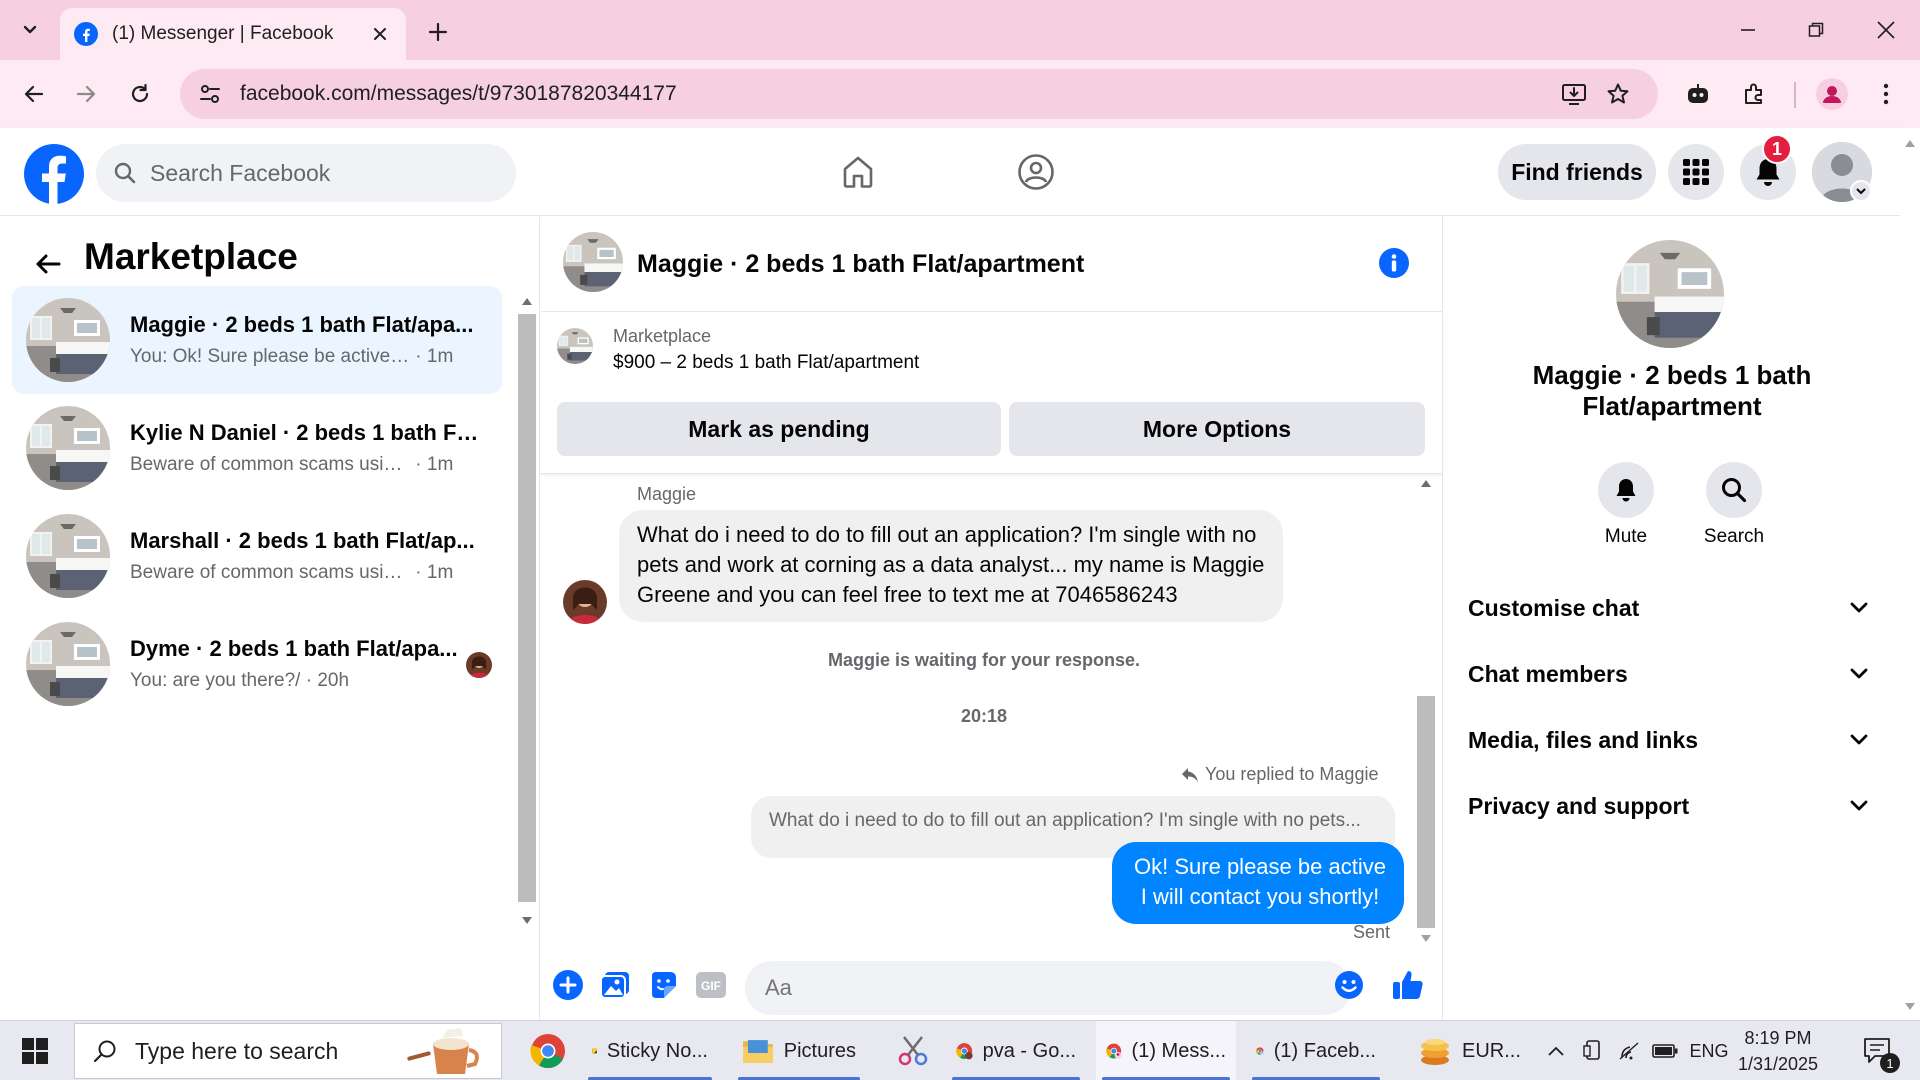 The width and height of the screenshot is (1920, 1080). I want to click on extensions-button, so click(1754, 94).